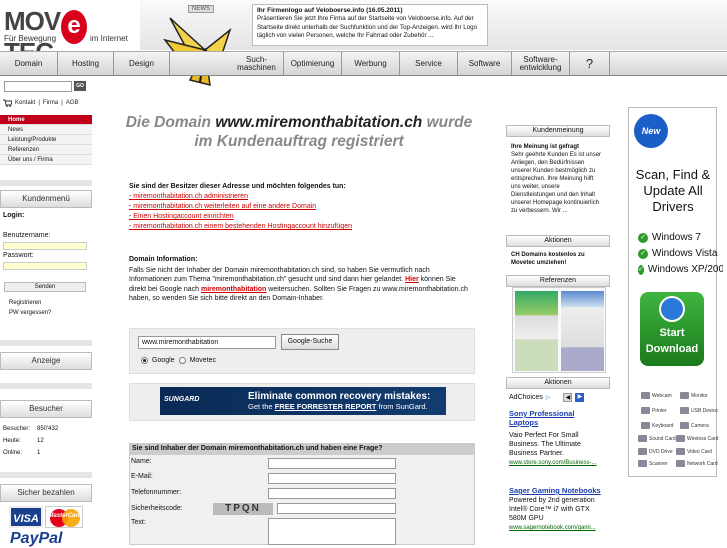 This screenshot has height=548, width=727. What do you see at coordinates (46, 150) in the screenshot?
I see `leftnav-referenzen: Referenzen` at bounding box center [46, 150].